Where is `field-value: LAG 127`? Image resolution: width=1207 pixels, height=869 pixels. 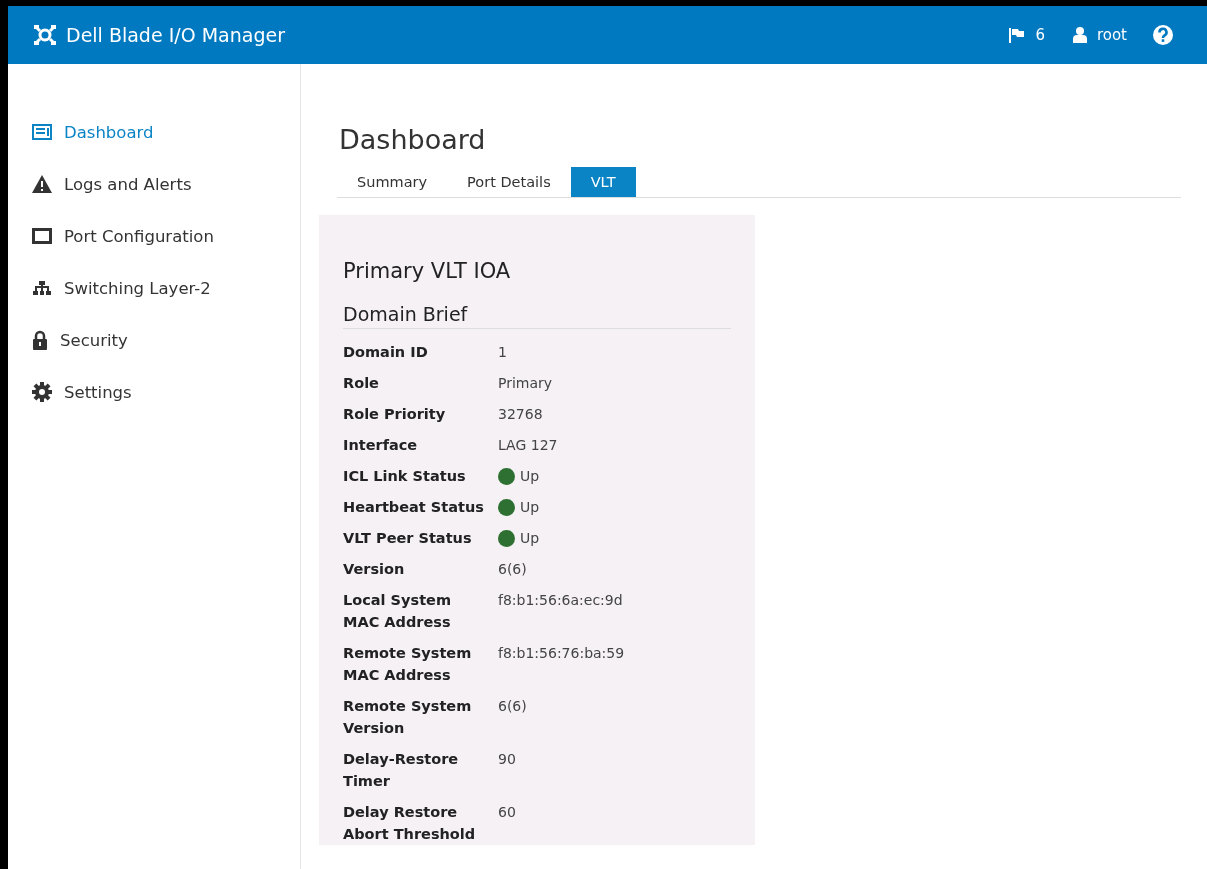
field-value: LAG 127 is located at coordinates (528, 445).